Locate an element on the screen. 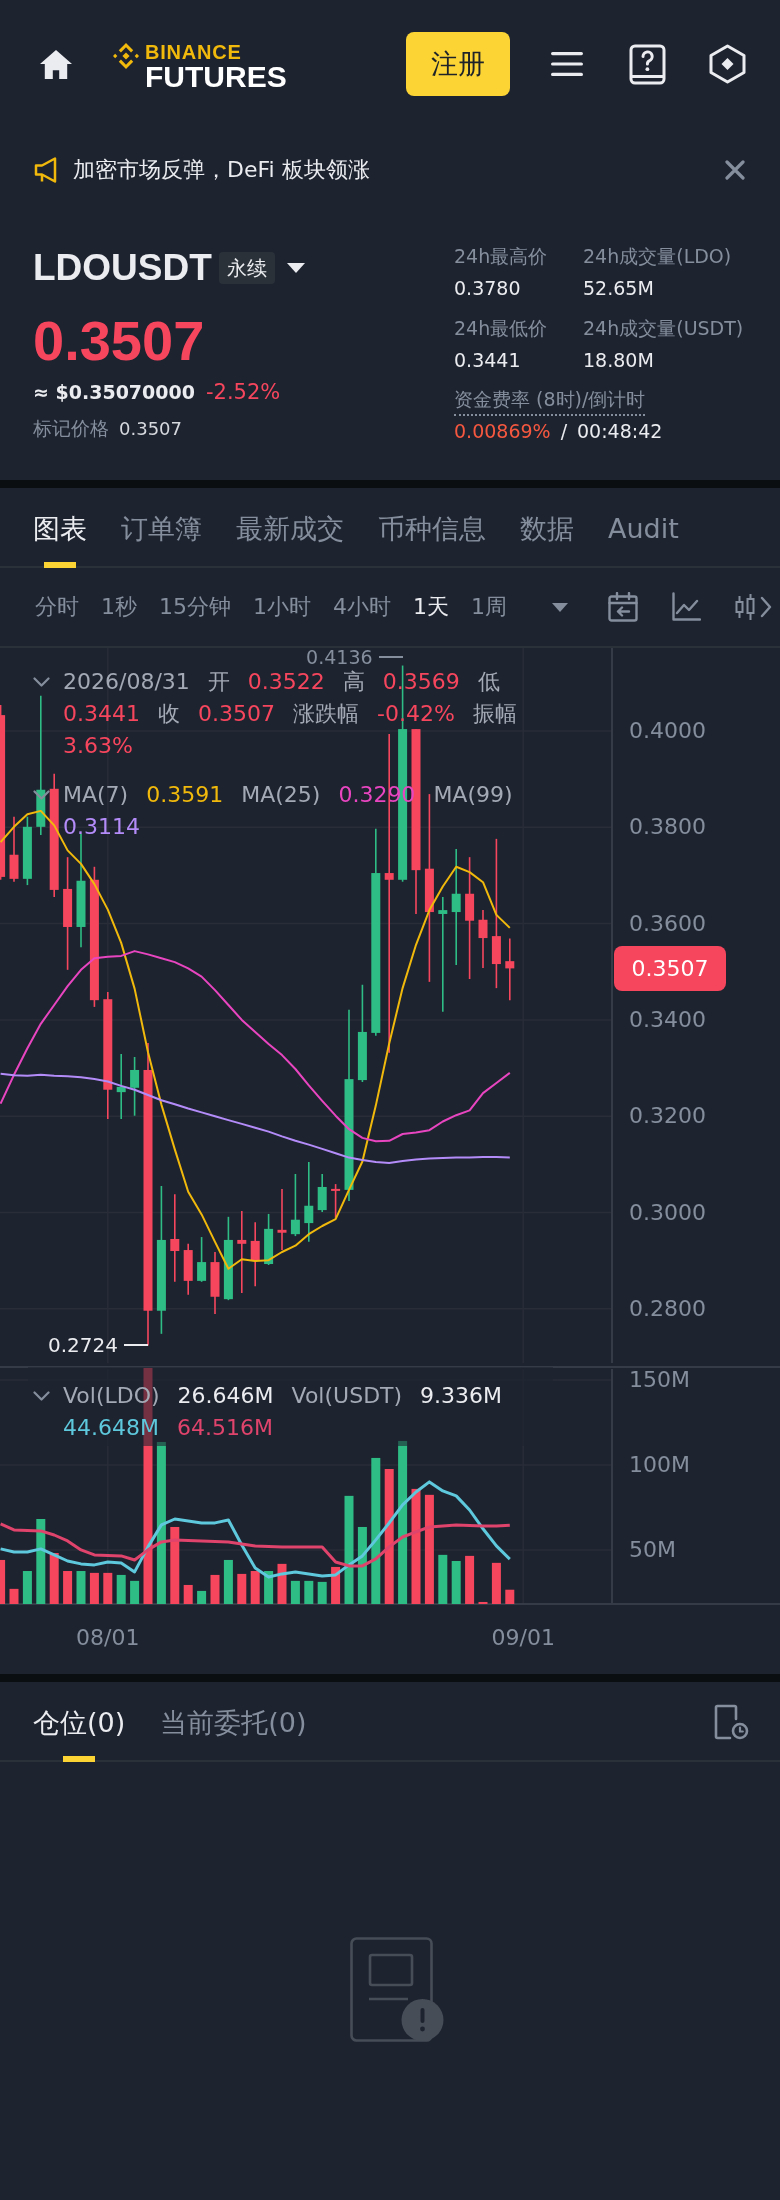  stat-label: 24h最低价 is located at coordinates (501, 328).